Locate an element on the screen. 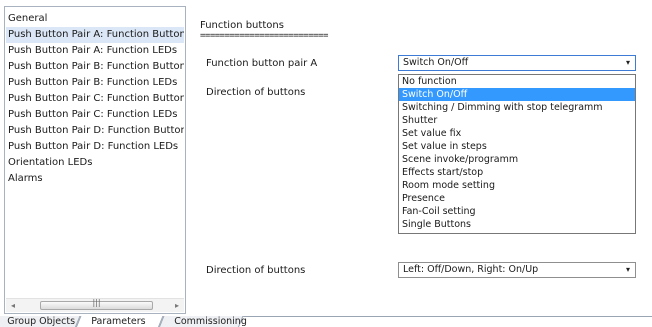  option-effects-start-stop: Effects start/stop is located at coordinates (517, 172).